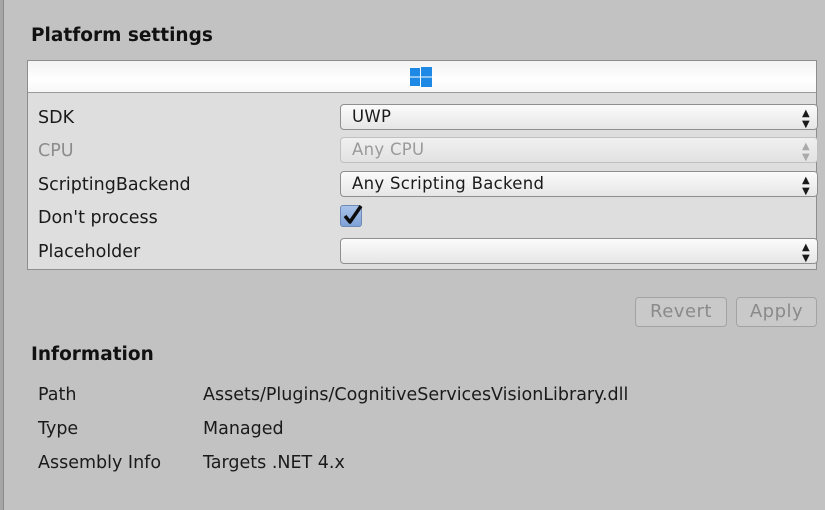 The image size is (825, 510). I want to click on dont-process-label: Don't process, so click(98, 218).